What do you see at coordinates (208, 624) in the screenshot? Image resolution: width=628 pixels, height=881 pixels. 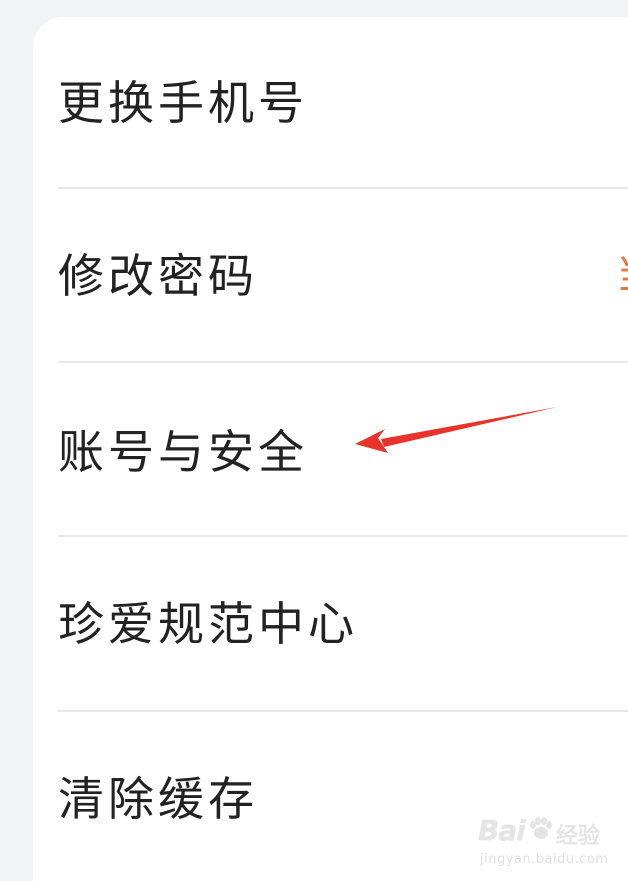 I see `menu-item-label: 珍爱规范中心` at bounding box center [208, 624].